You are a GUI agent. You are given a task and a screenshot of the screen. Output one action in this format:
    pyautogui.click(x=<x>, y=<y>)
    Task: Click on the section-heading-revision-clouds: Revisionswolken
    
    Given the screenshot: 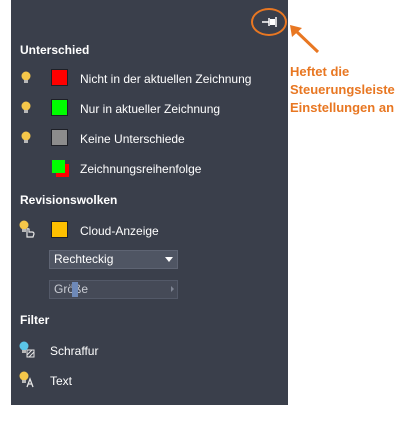 What is the action you would take?
    pyautogui.click(x=69, y=200)
    